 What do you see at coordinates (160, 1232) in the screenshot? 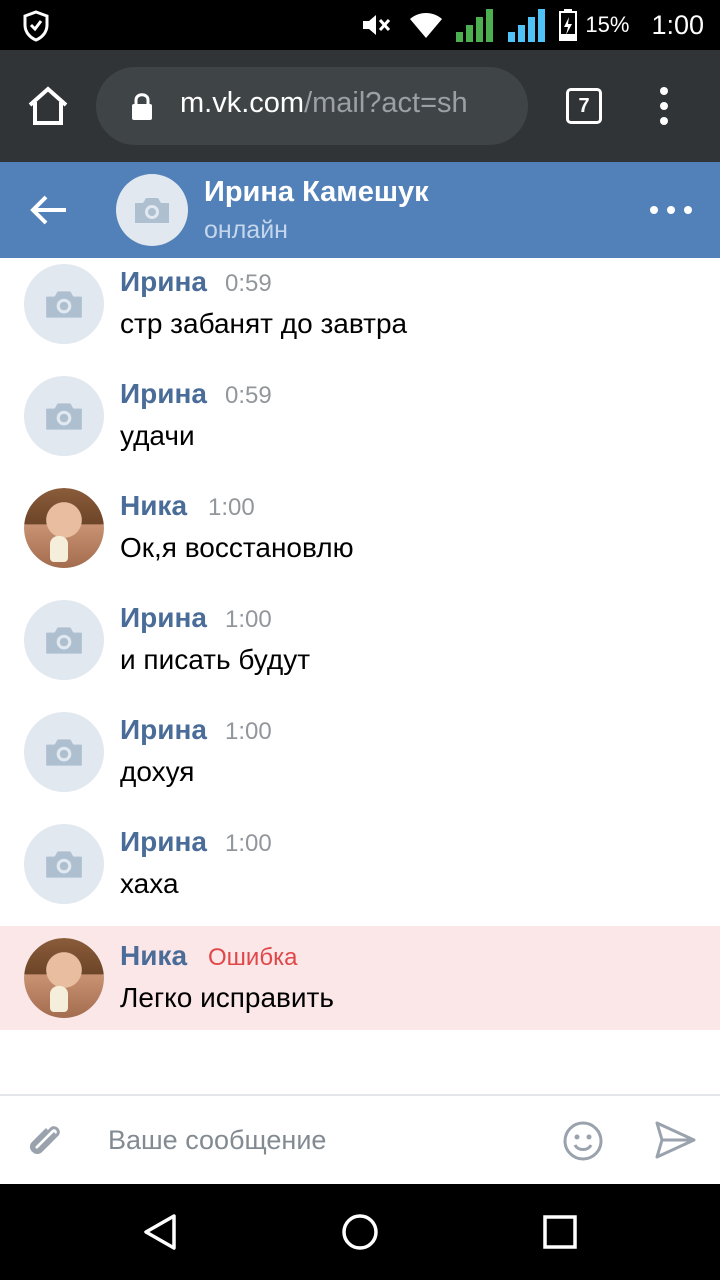
I see `nav-back-icon` at bounding box center [160, 1232].